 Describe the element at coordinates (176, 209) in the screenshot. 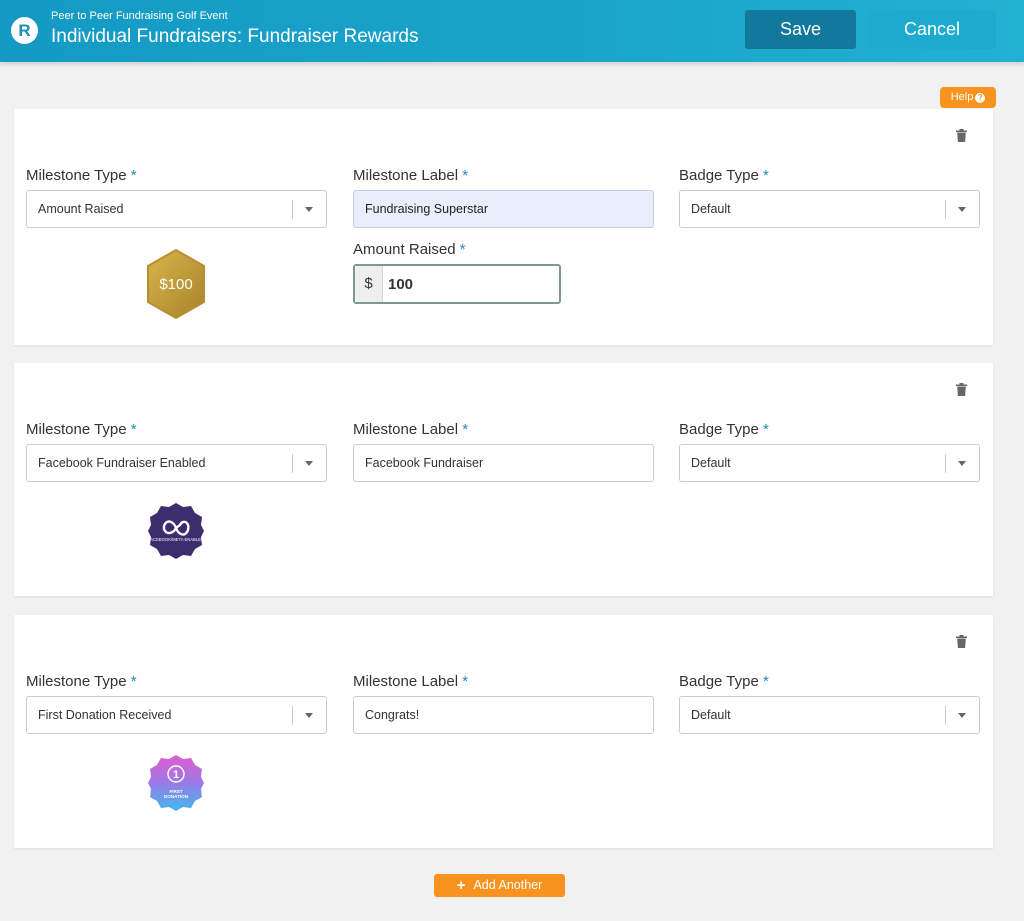

I see `milestone-type-select: Amount Raised` at that location.